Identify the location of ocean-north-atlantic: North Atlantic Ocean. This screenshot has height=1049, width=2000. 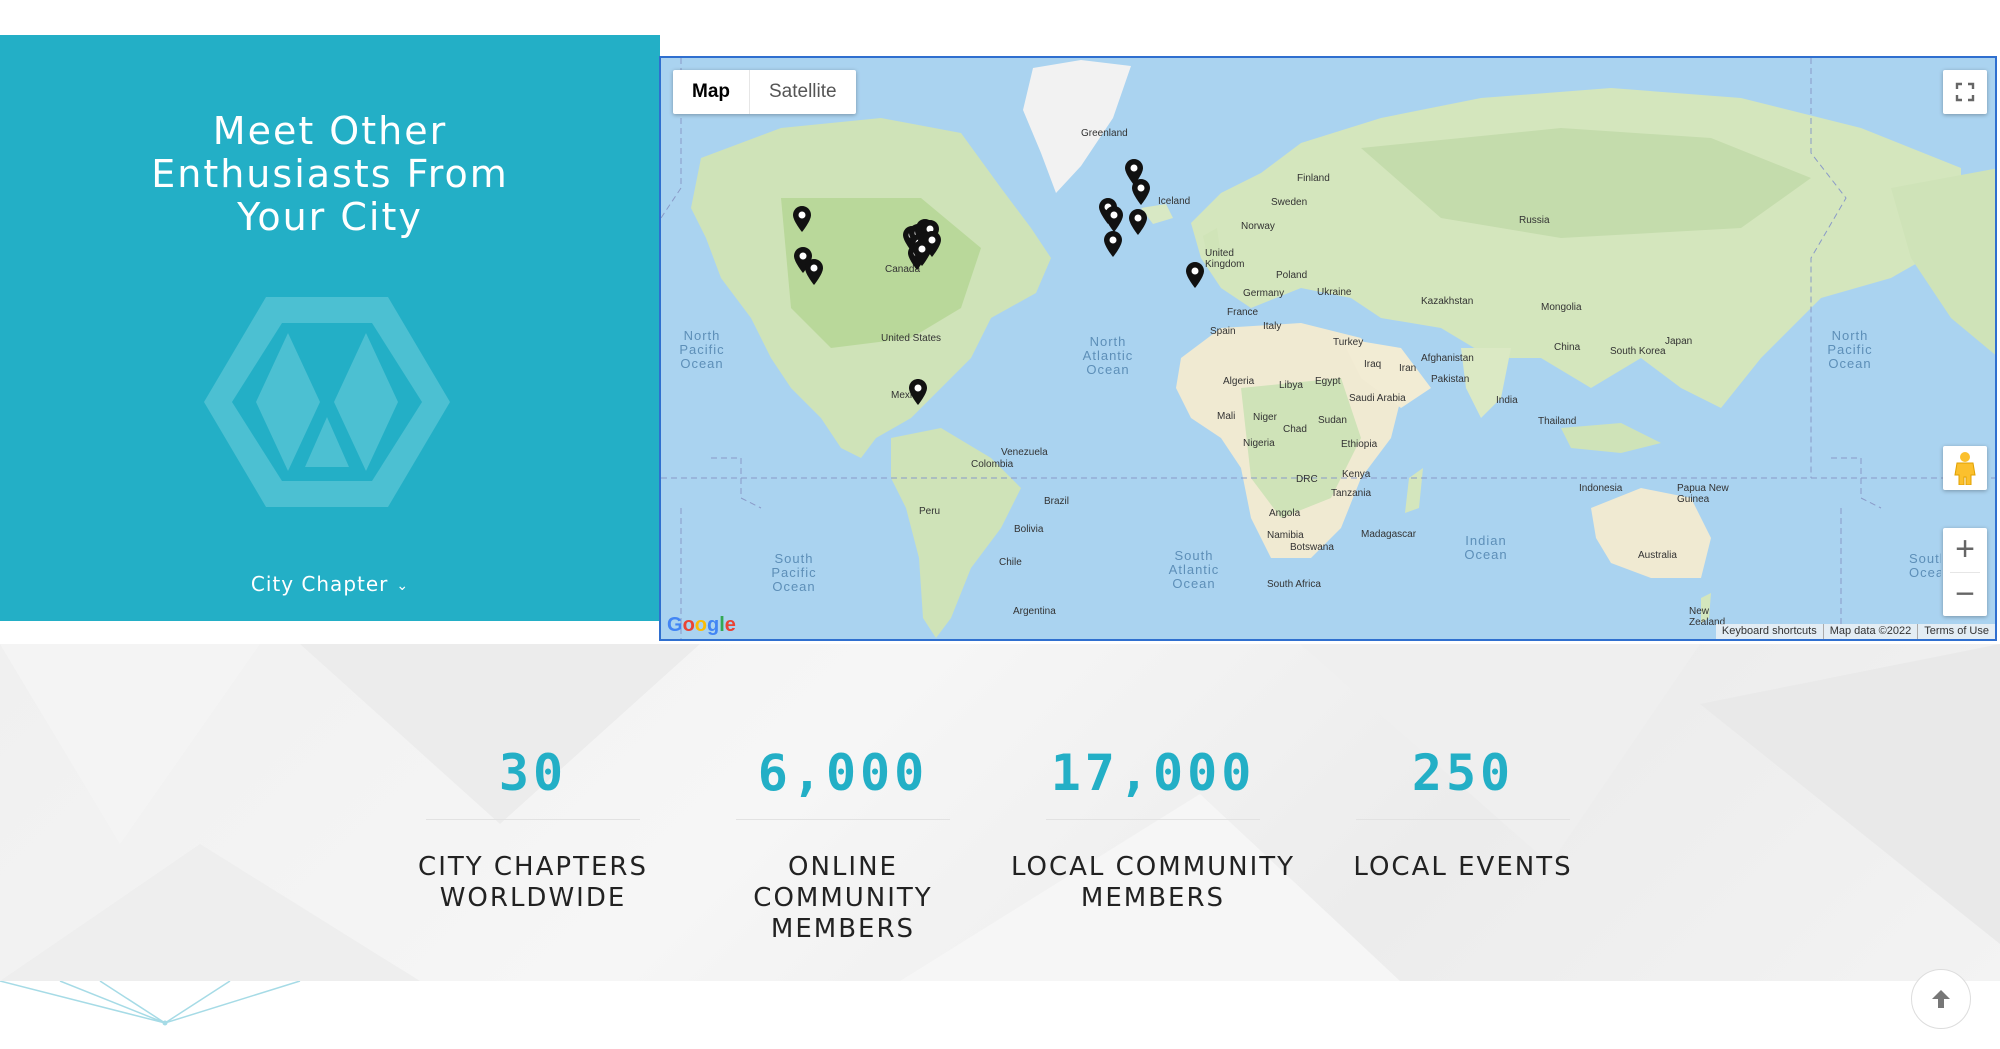
(1108, 355).